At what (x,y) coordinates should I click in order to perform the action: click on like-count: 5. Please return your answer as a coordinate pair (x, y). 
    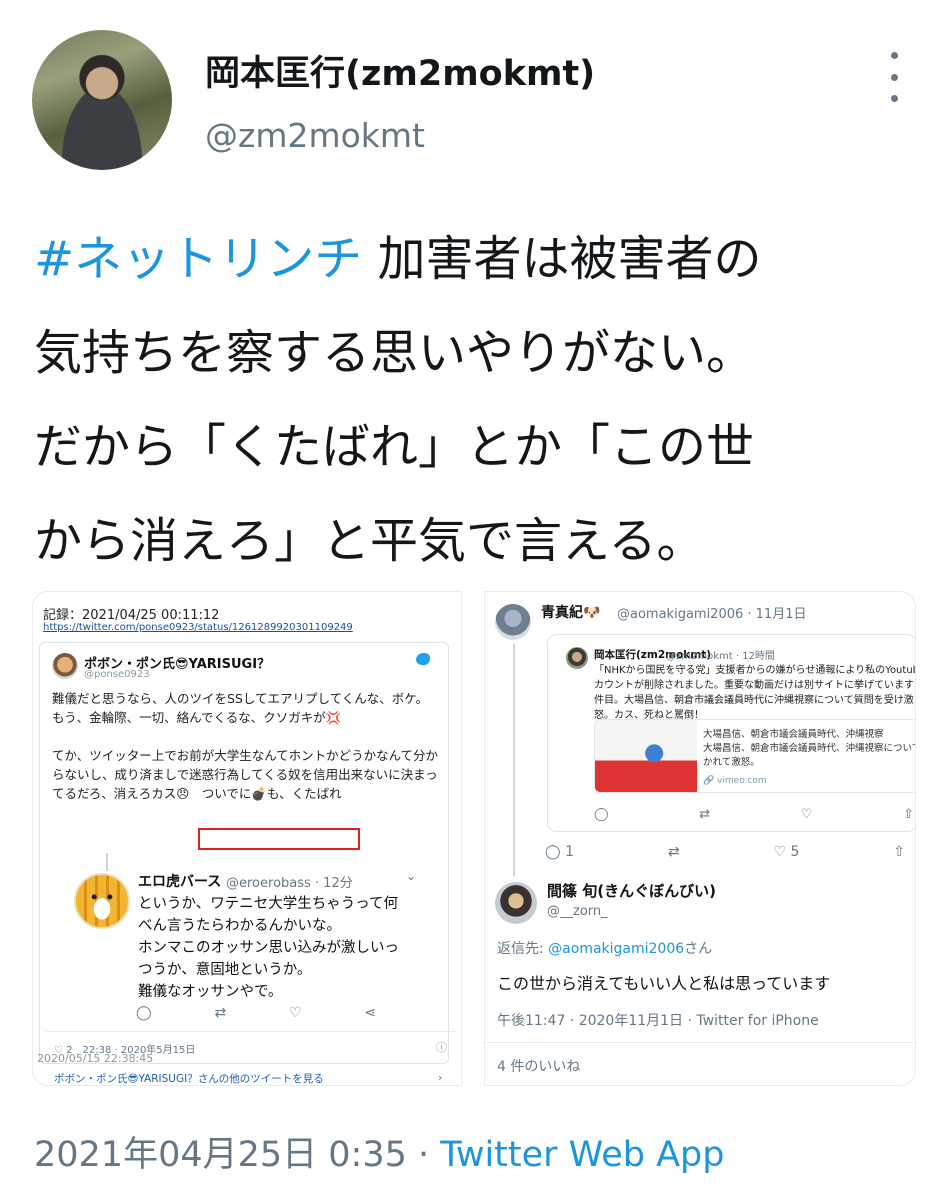
    Looking at the image, I should click on (795, 852).